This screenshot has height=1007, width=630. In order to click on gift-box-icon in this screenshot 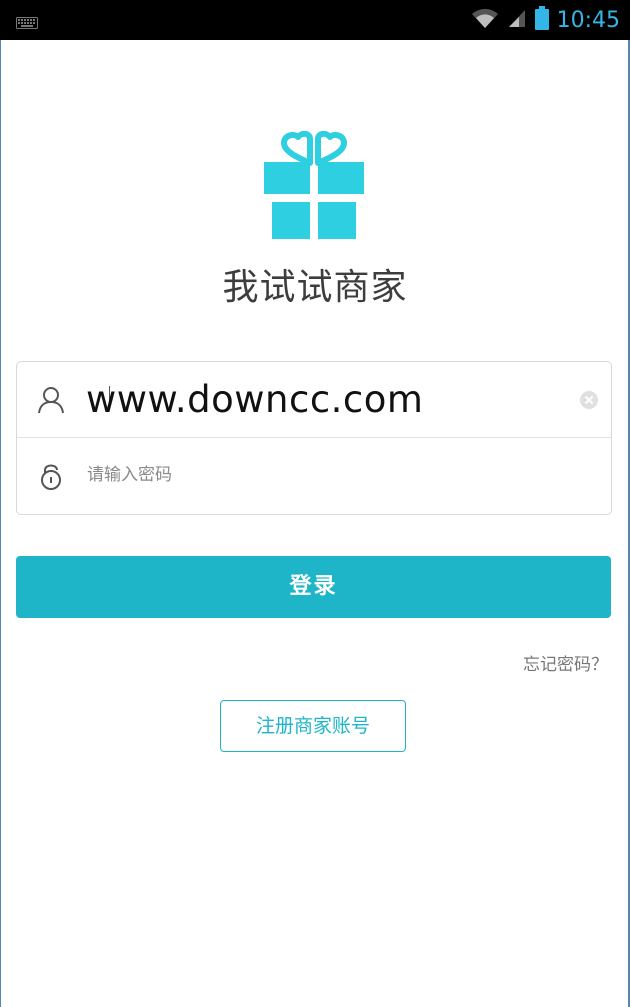, I will do `click(314, 187)`.